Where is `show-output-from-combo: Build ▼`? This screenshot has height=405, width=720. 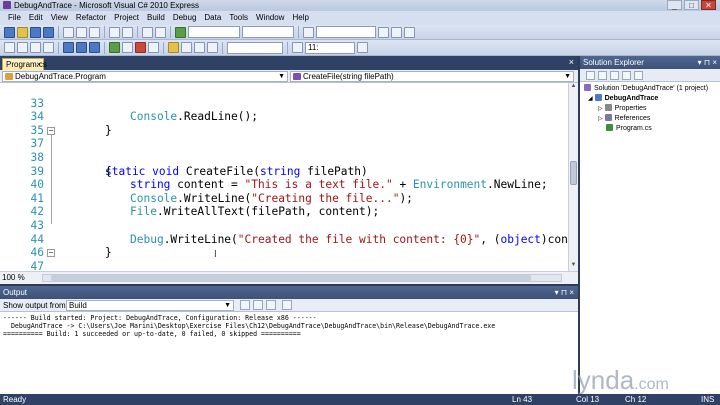 show-output-from-combo: Build ▼ is located at coordinates (150, 305).